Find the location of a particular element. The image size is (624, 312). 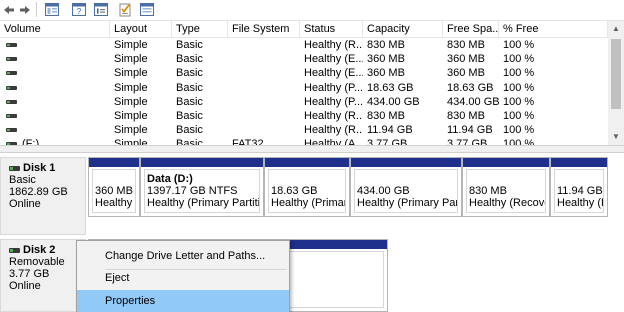

forward-arrow-icon is located at coordinates (25, 9).